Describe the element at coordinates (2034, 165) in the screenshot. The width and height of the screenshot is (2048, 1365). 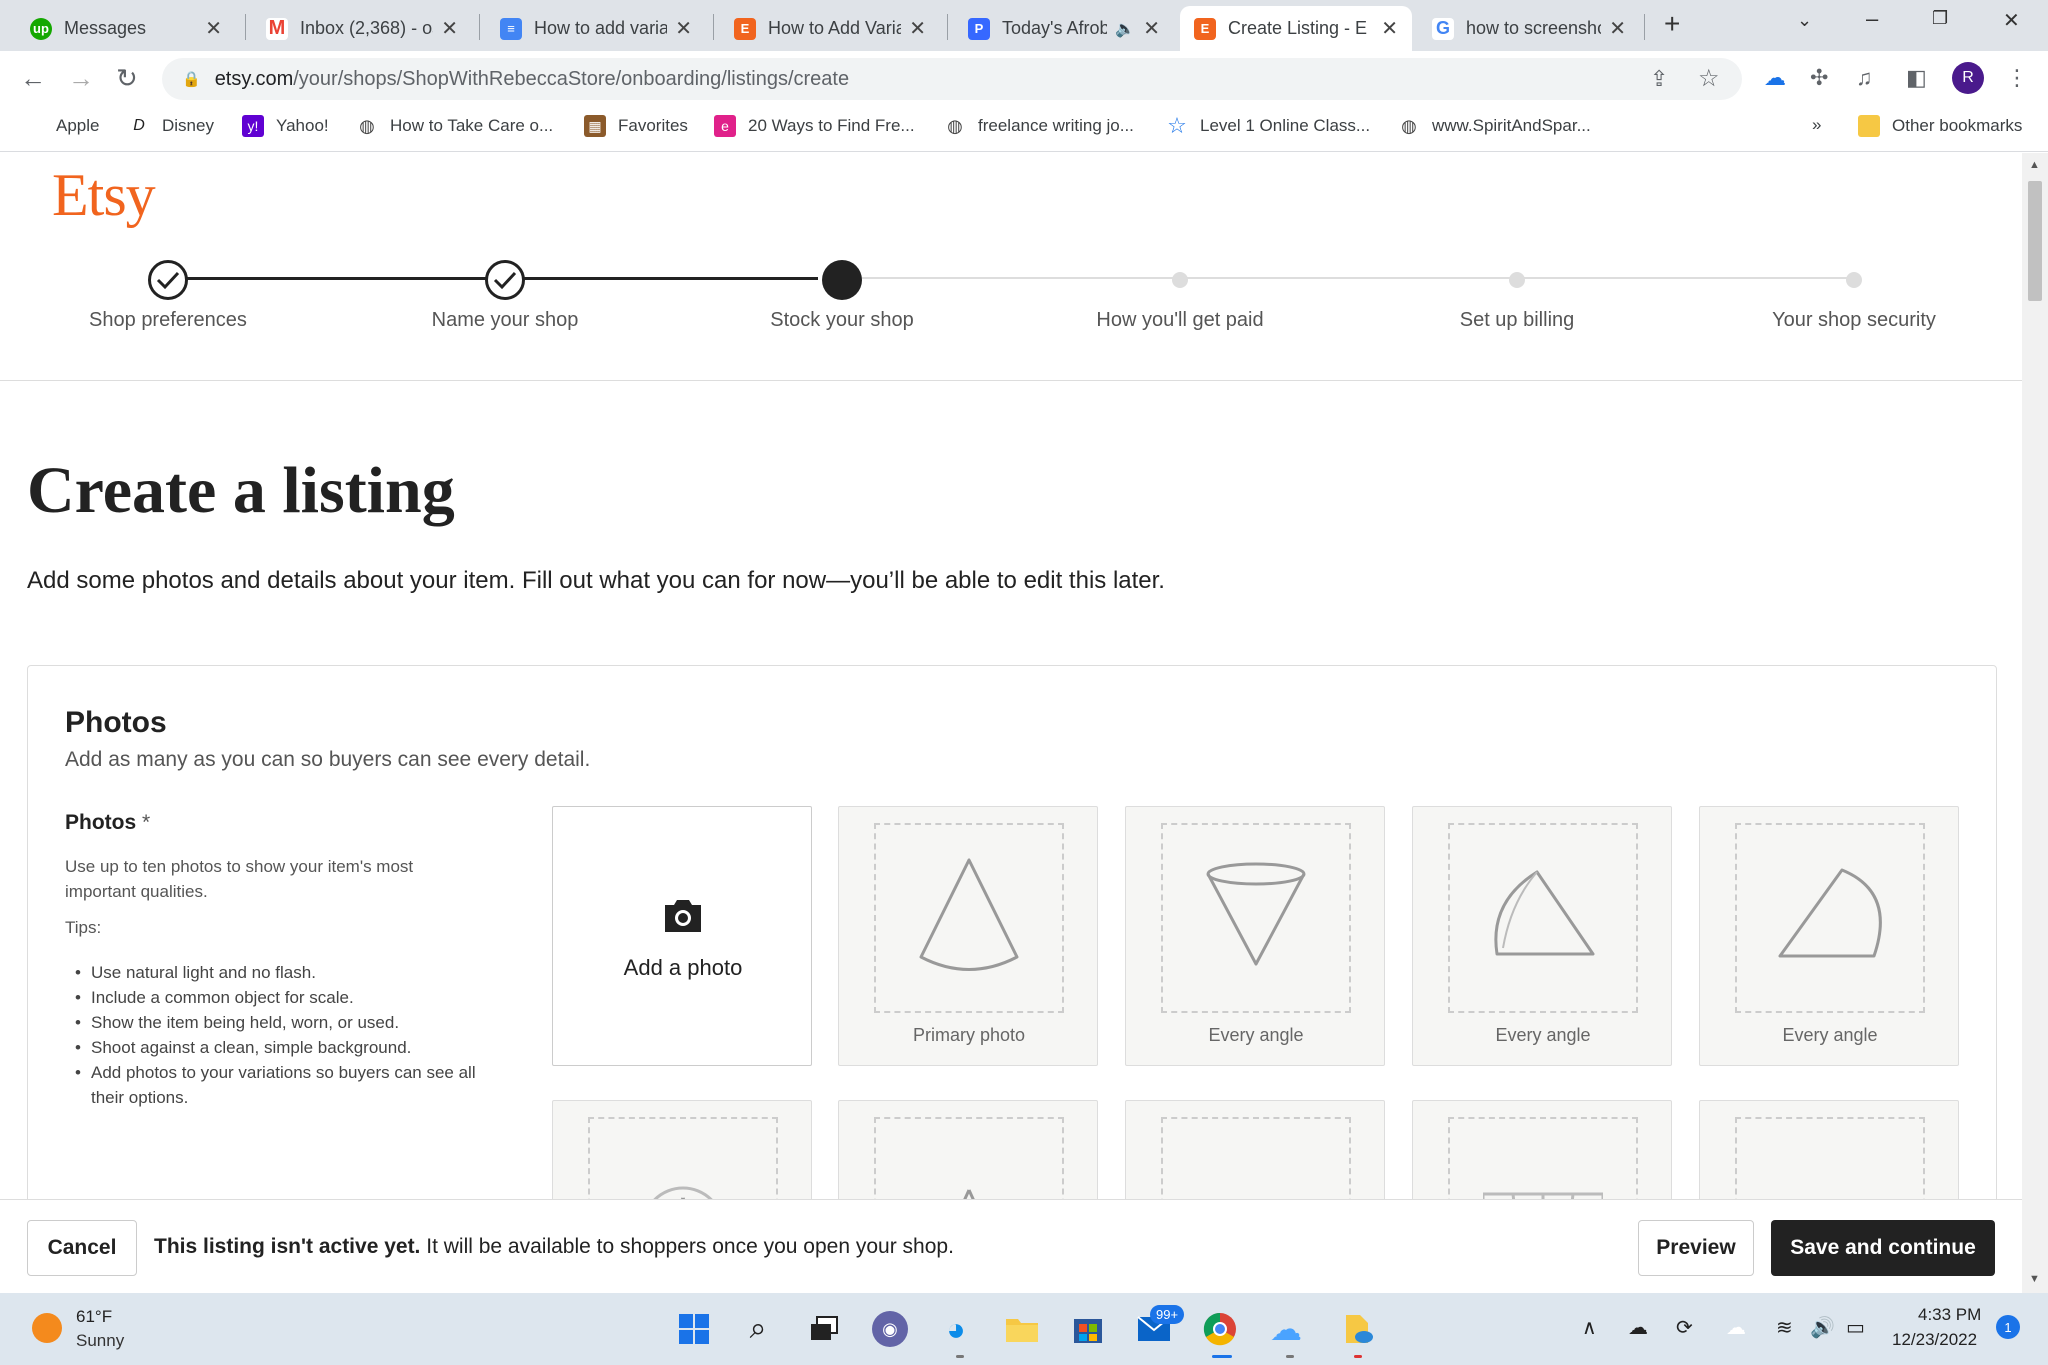
I see `scroll-up-icon: ▲` at that location.